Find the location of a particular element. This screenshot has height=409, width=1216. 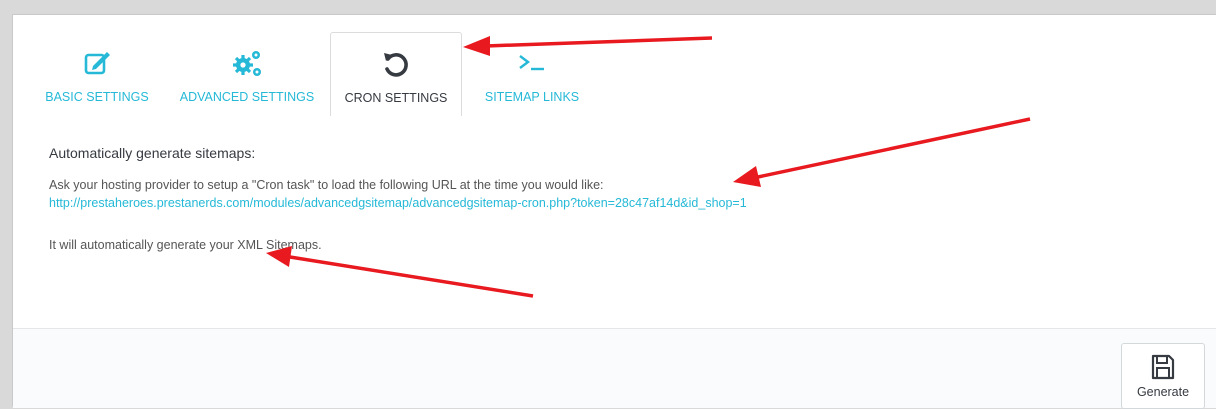

tab-label: BASIC SETTINGS is located at coordinates (97, 97).